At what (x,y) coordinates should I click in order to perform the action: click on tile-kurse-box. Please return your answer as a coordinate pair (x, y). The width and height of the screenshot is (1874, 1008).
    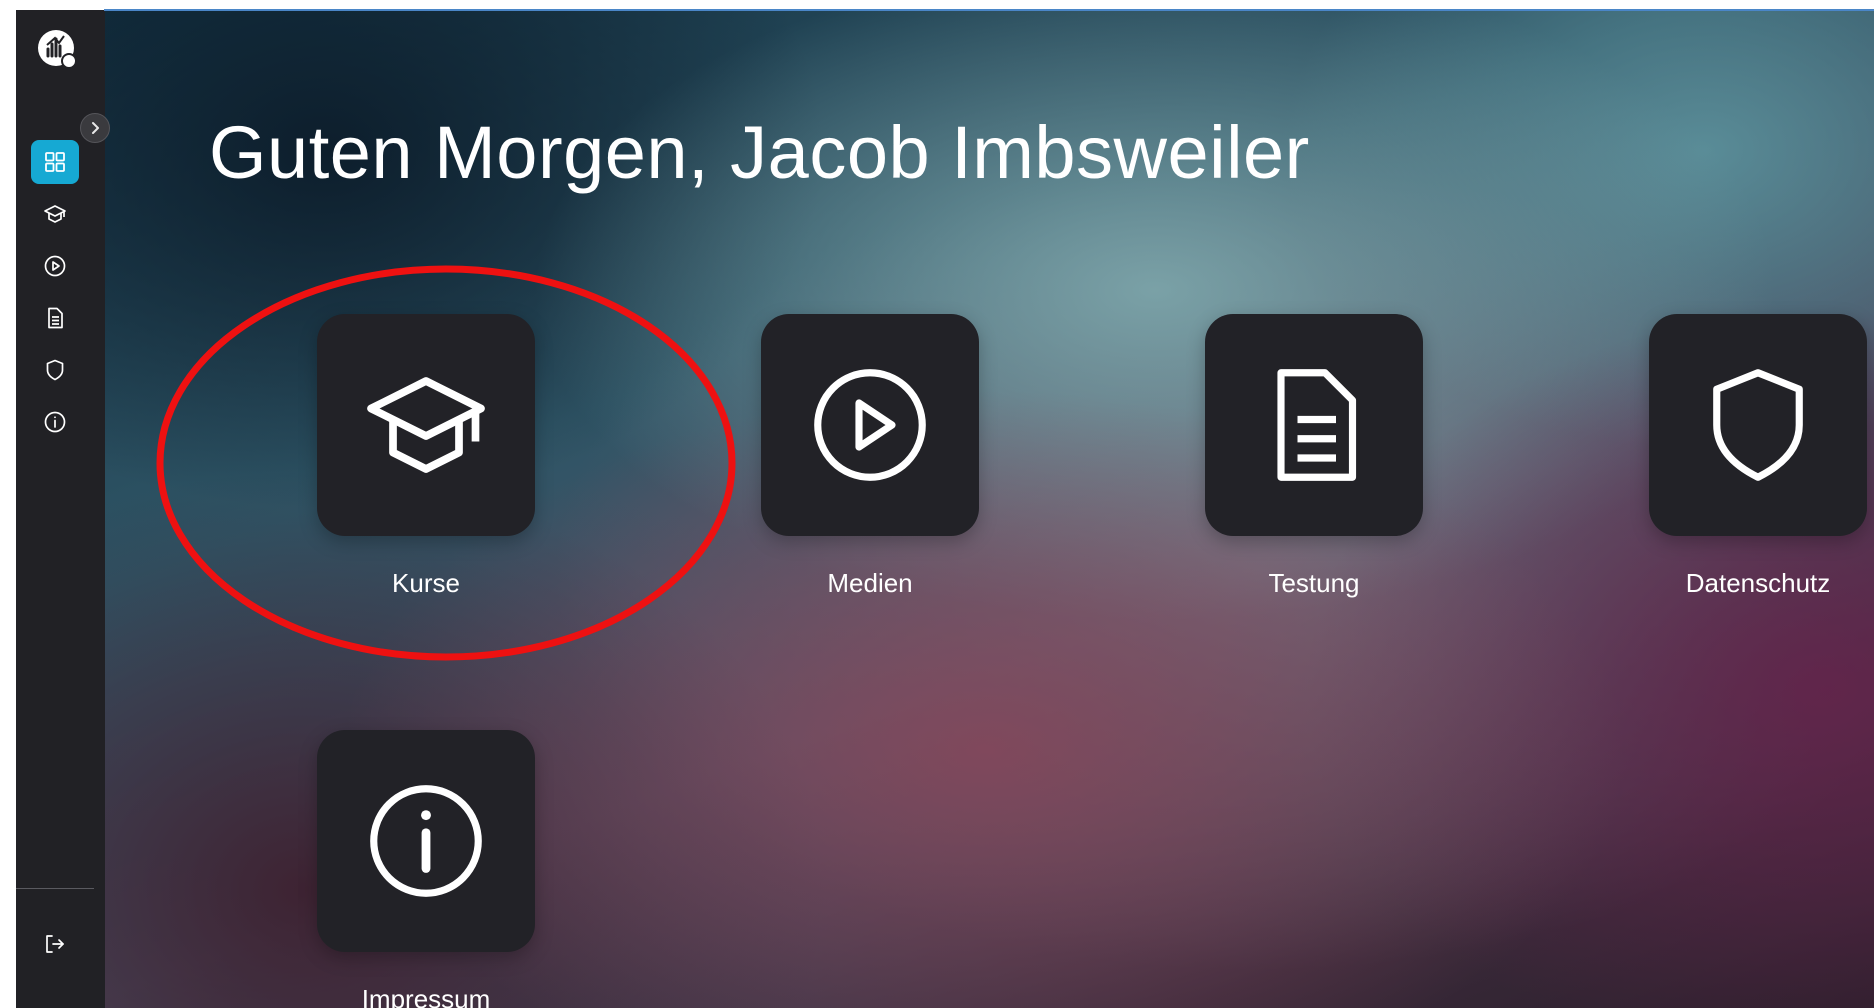
    Looking at the image, I should click on (426, 425).